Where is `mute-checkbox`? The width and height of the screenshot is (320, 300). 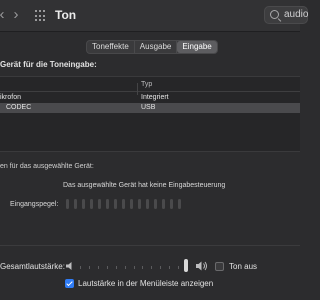 mute-checkbox is located at coordinates (219, 266).